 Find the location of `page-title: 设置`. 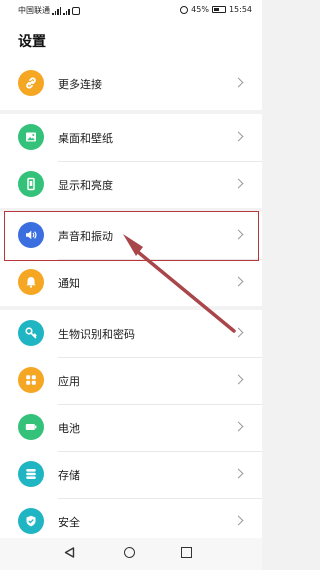

page-title: 设置 is located at coordinates (32, 42).